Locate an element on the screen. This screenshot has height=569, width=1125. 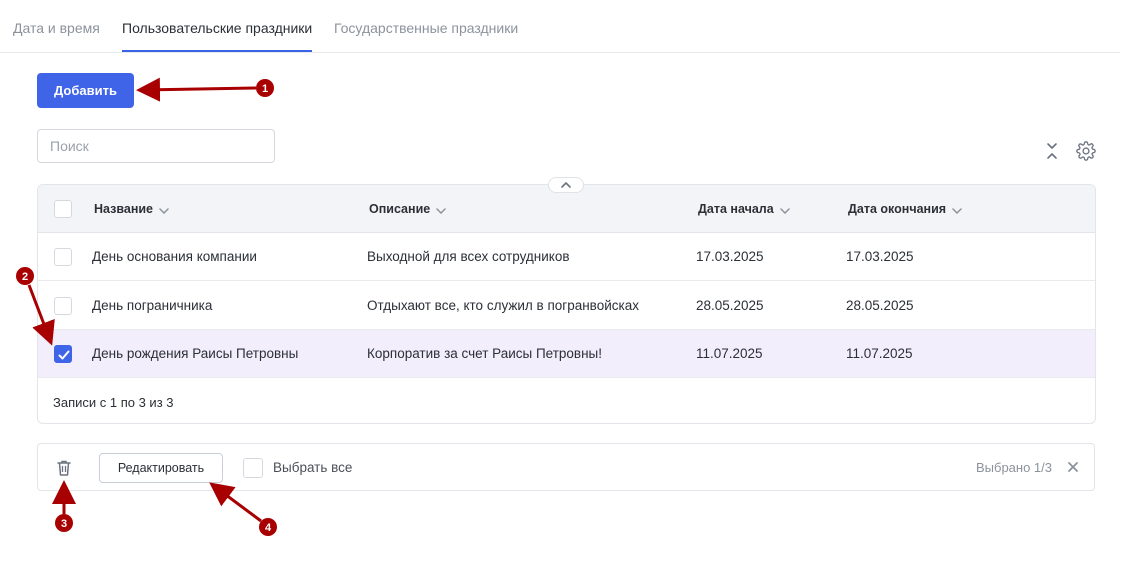
records-summary: Записи с 1 по 3 из 3 is located at coordinates (113, 402).